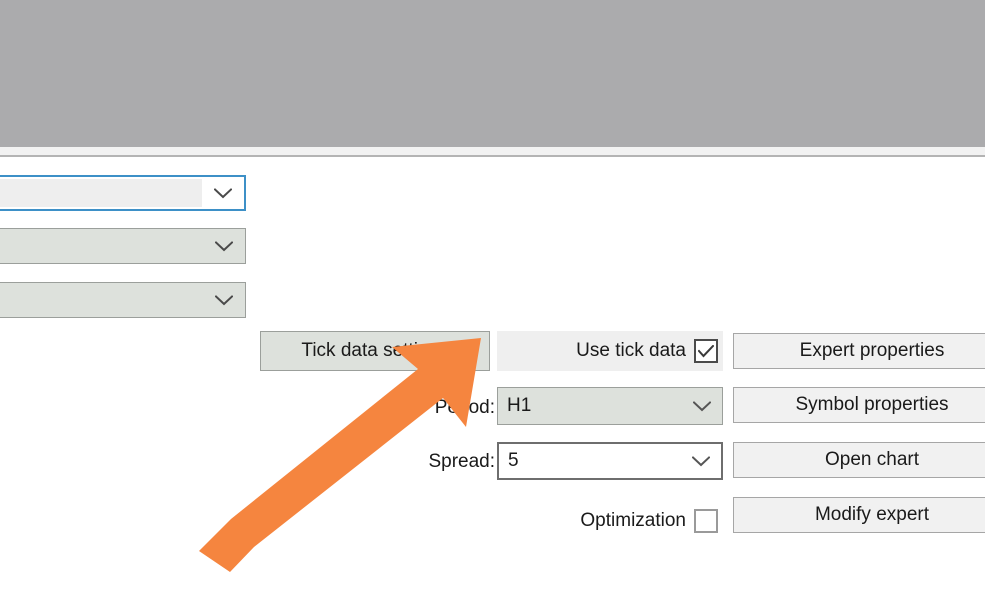 The width and height of the screenshot is (985, 598). I want to click on expert-advisor-combobox-value, so click(101, 193).